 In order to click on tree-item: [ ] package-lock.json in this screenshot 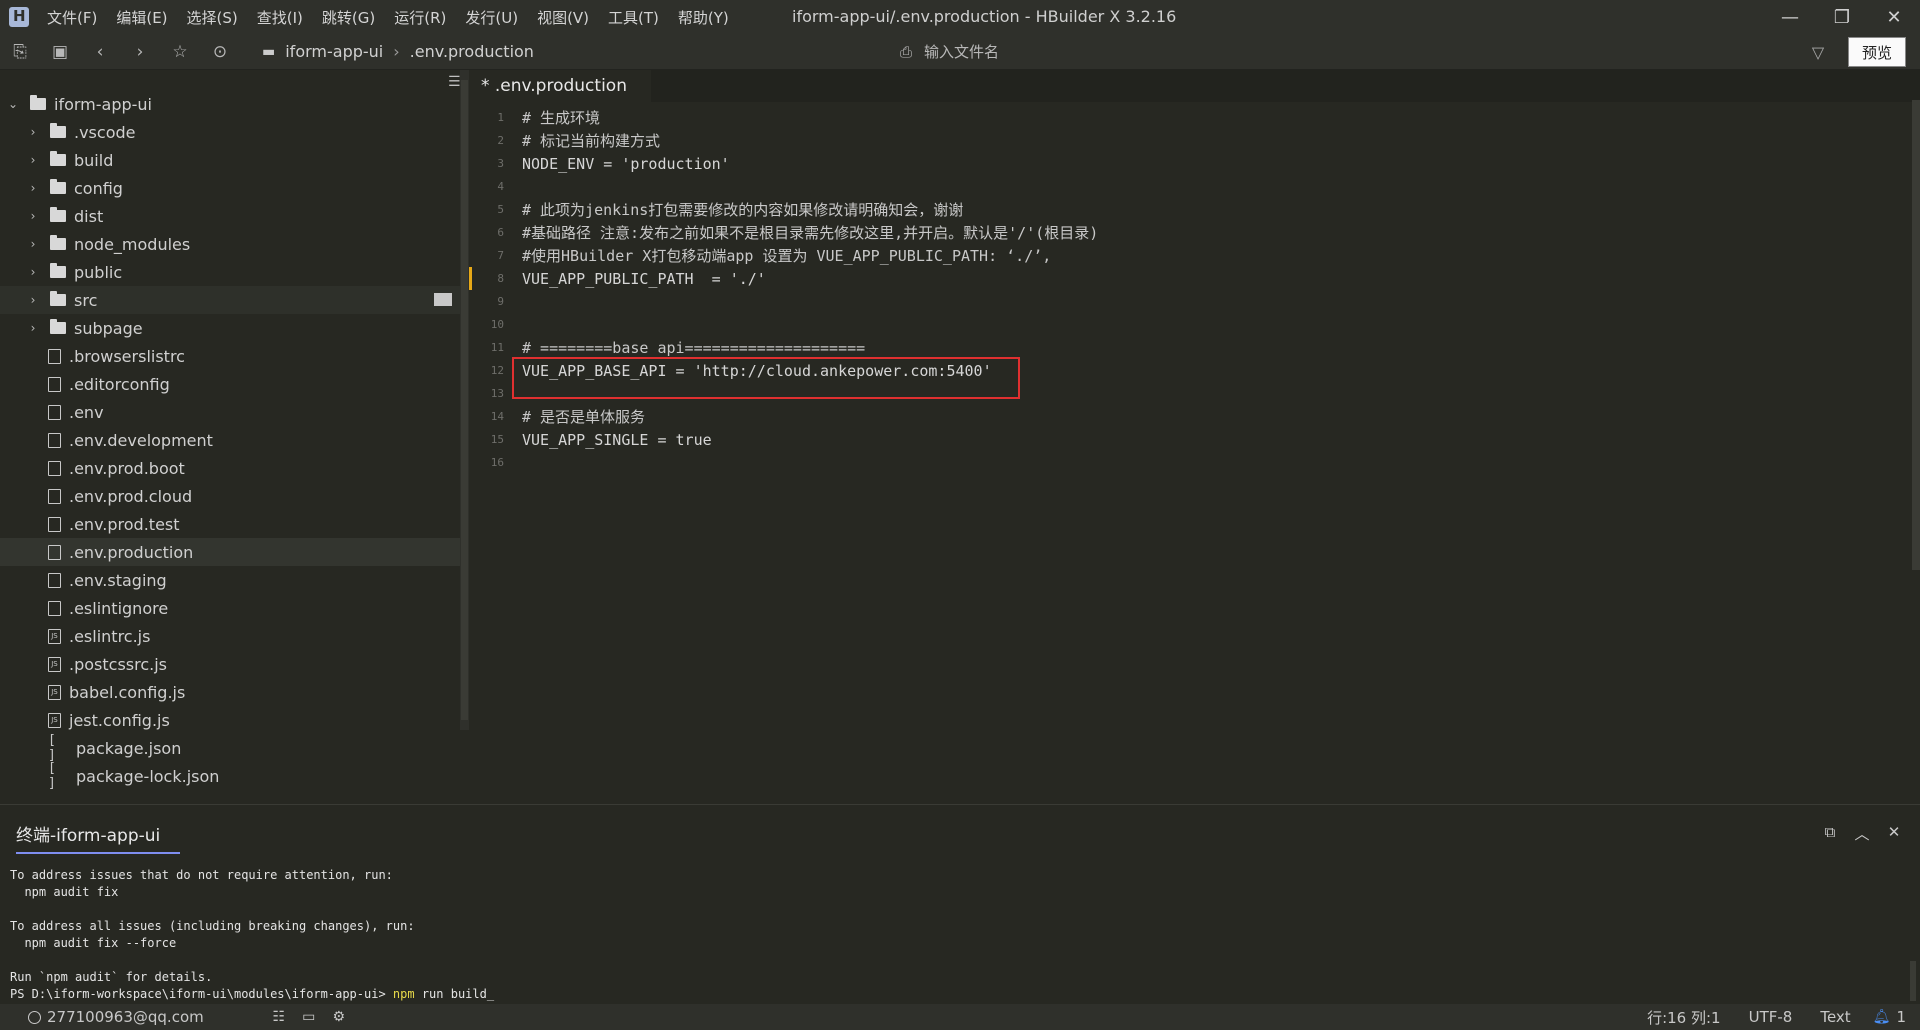, I will do `click(230, 776)`.